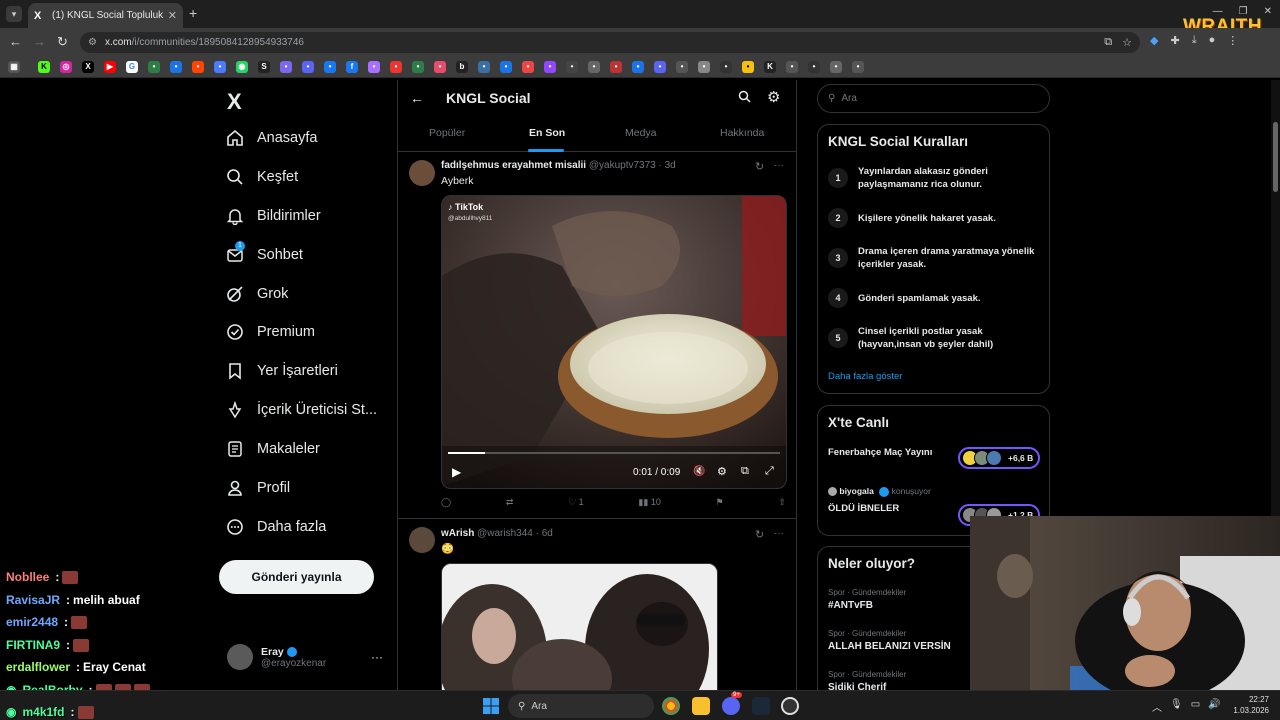 This screenshot has width=1280, height=720. What do you see at coordinates (1154, 40) in the screenshot?
I see `extension-icon: ◆` at bounding box center [1154, 40].